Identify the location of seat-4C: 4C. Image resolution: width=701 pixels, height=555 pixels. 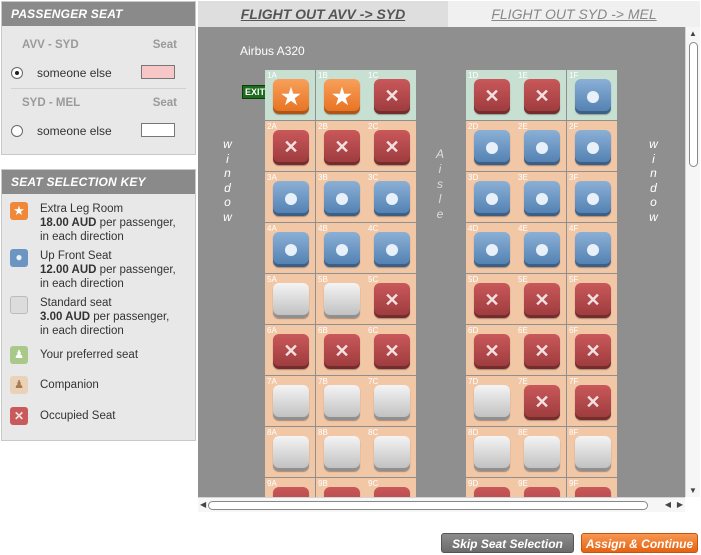
(391, 248).